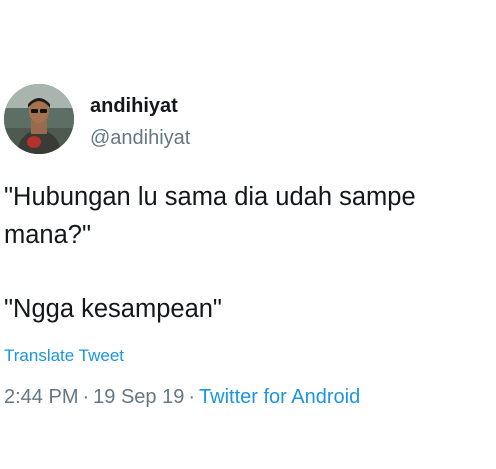  Describe the element at coordinates (64, 356) in the screenshot. I see `translate-tweet-link: Translate Tweet` at that location.